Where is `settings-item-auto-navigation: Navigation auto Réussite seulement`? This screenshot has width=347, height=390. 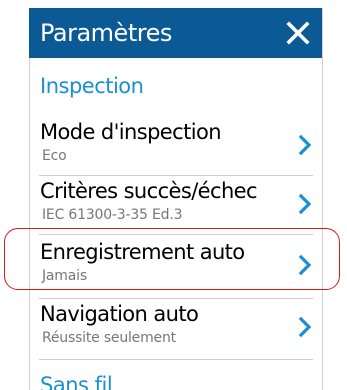
settings-item-auto-navigation: Navigation auto Réussite seulement is located at coordinates (176, 331).